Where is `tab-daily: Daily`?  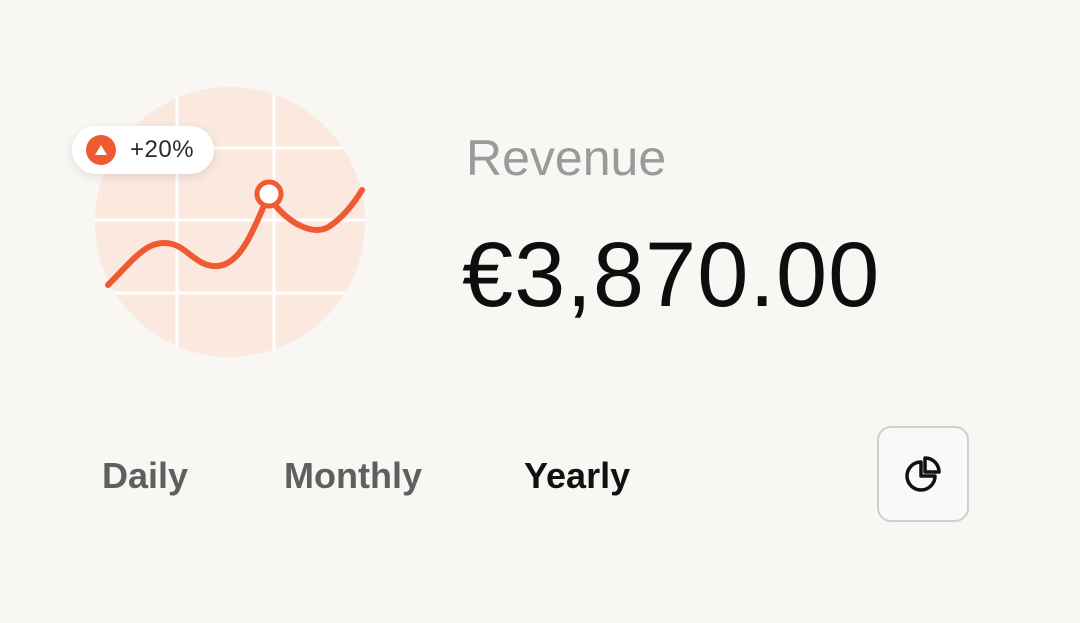
tab-daily: Daily is located at coordinates (145, 476).